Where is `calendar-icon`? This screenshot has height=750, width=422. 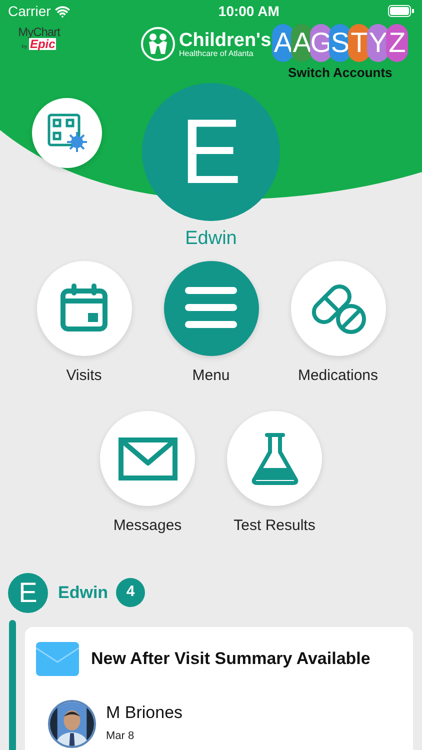
calendar-icon is located at coordinates (84, 308).